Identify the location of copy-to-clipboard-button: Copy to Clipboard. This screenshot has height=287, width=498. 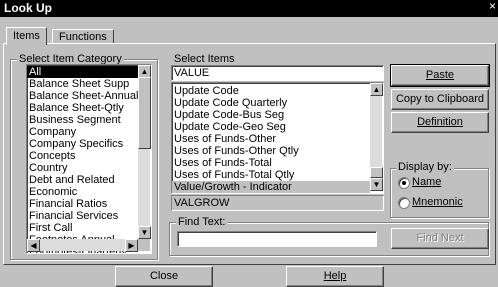
(440, 99).